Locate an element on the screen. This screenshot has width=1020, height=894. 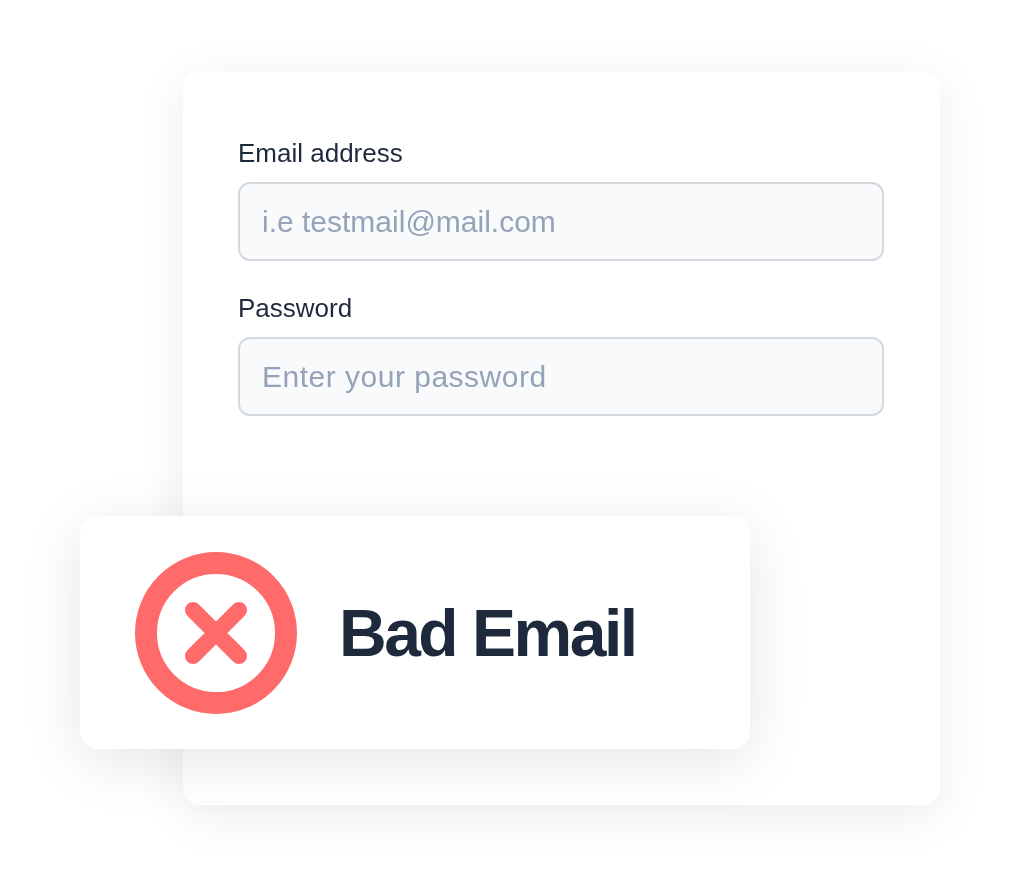
close-circle-icon is located at coordinates (216, 632).